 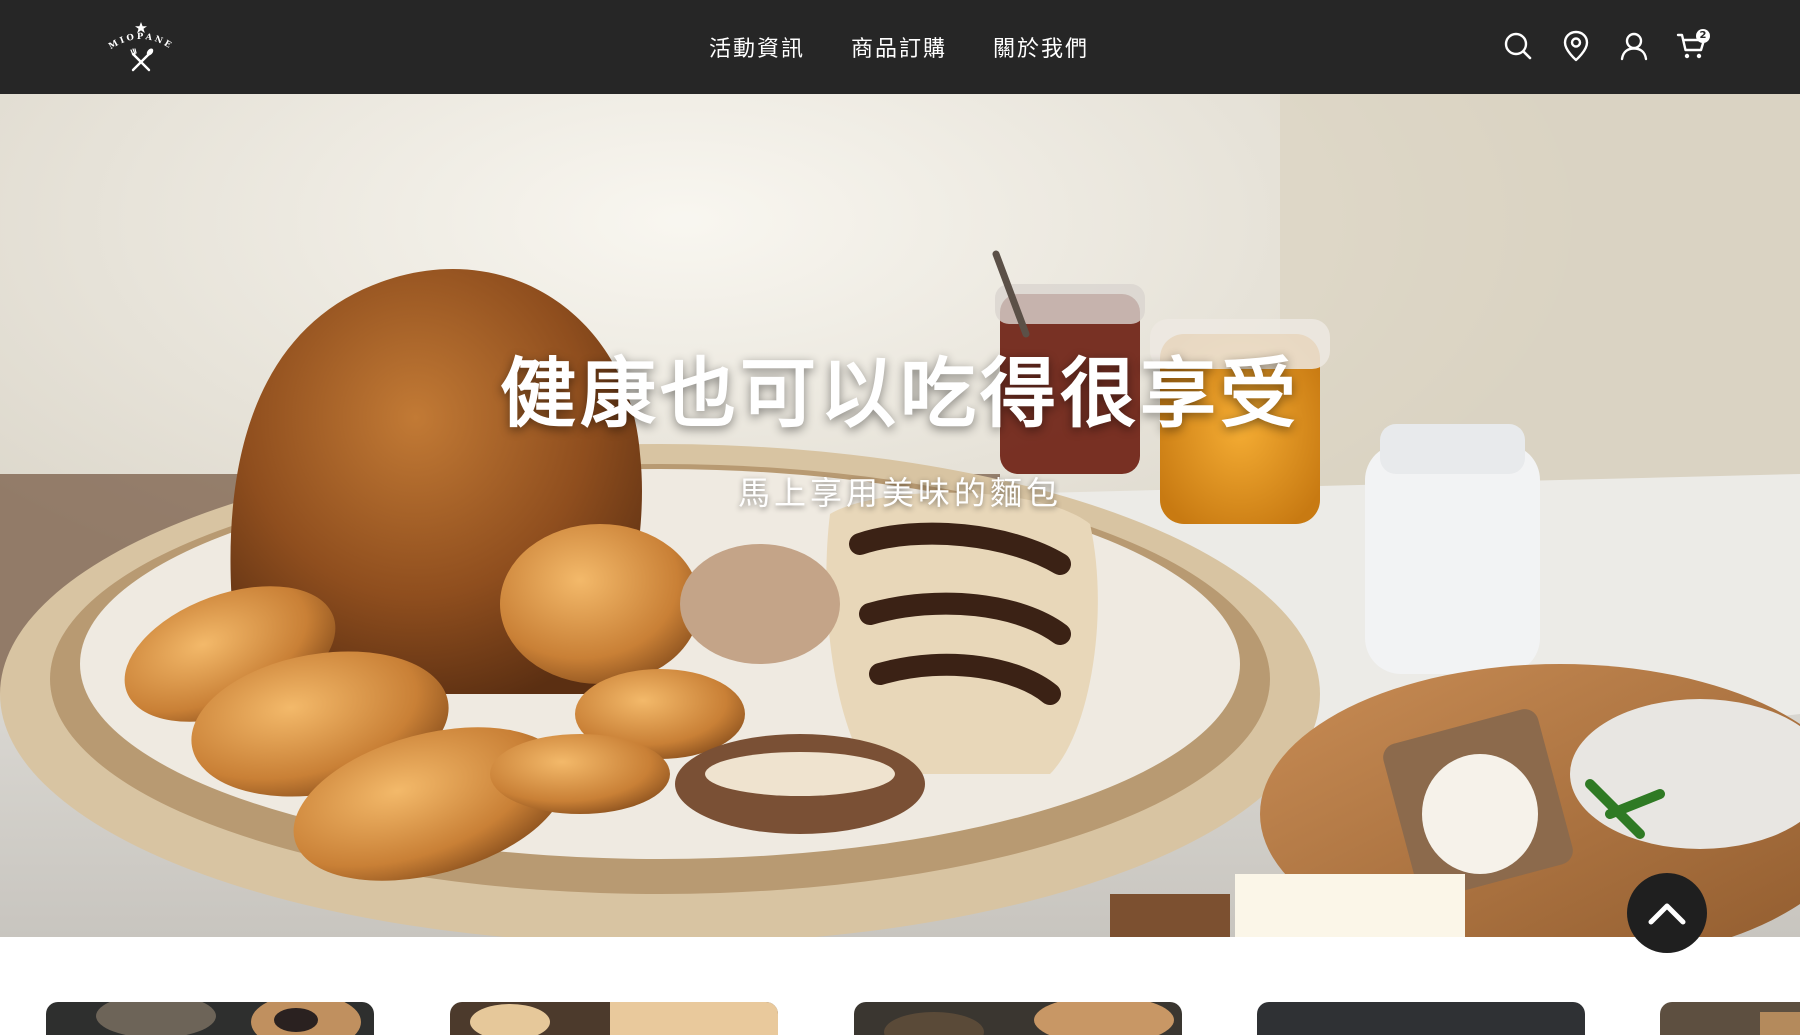 What do you see at coordinates (1634, 46) in the screenshot?
I see `user-icon` at bounding box center [1634, 46].